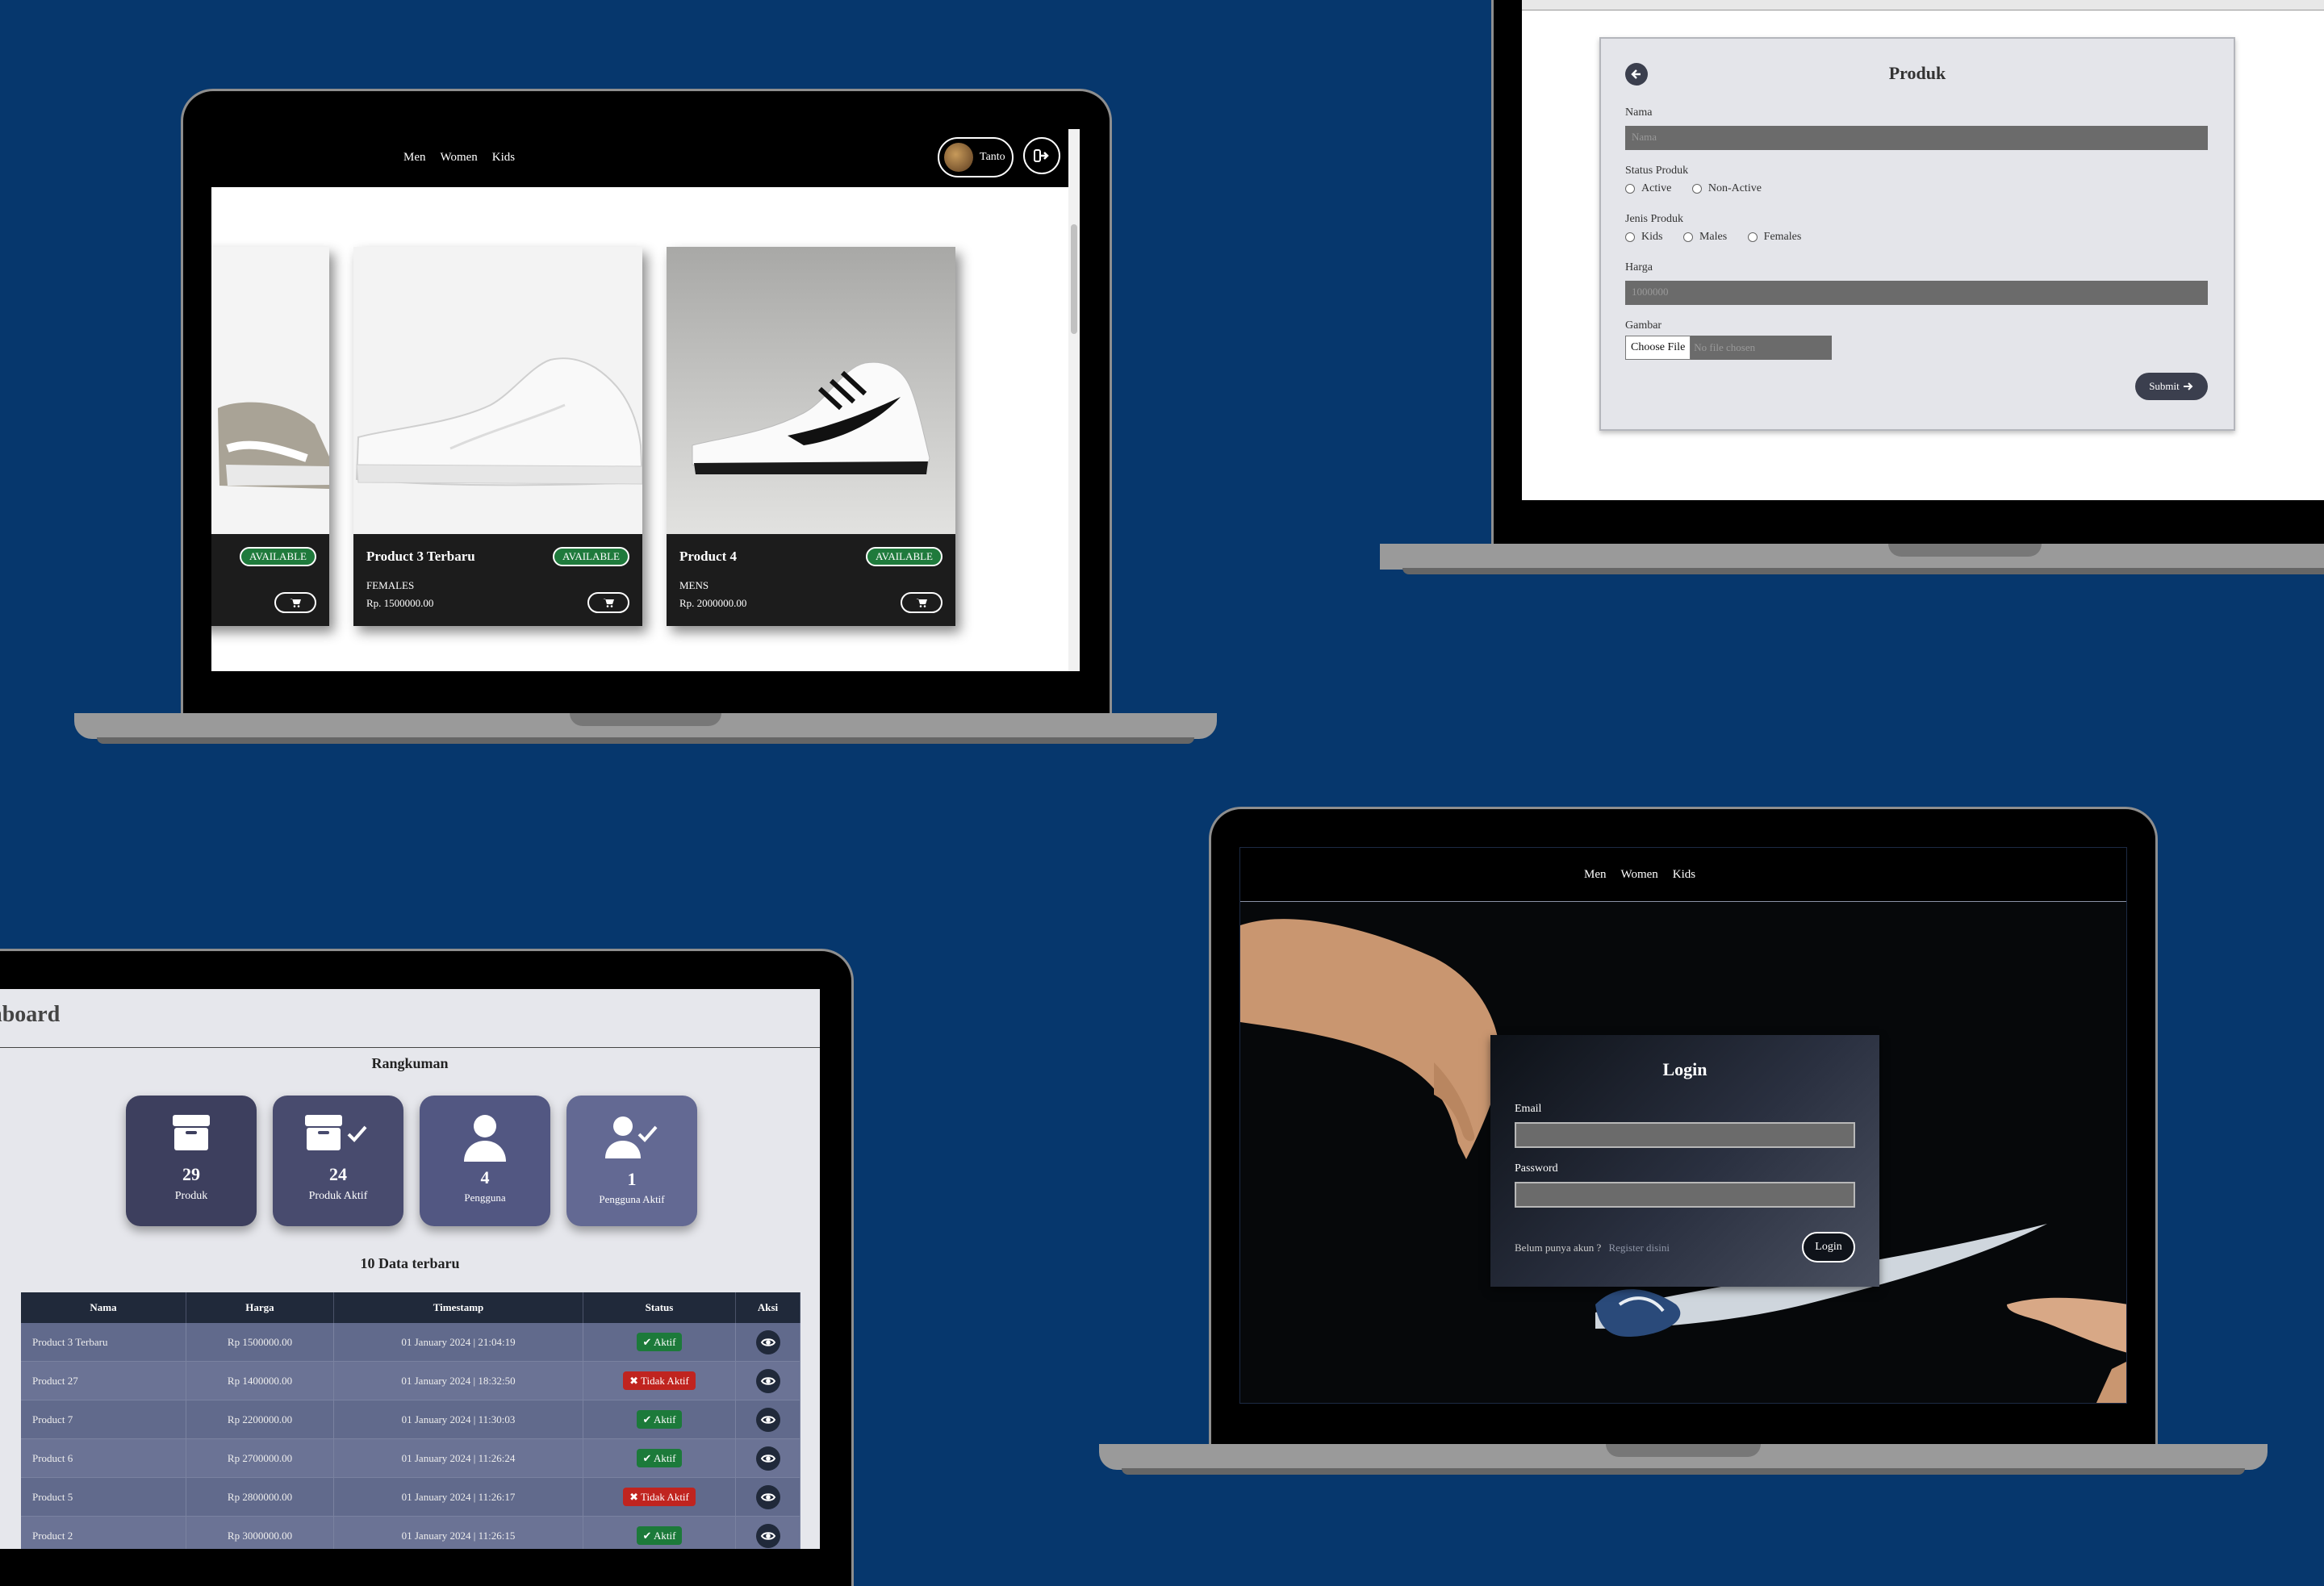  Describe the element at coordinates (260, 1533) in the screenshot. I see `cell-harga: Rp 3000000.00` at that location.